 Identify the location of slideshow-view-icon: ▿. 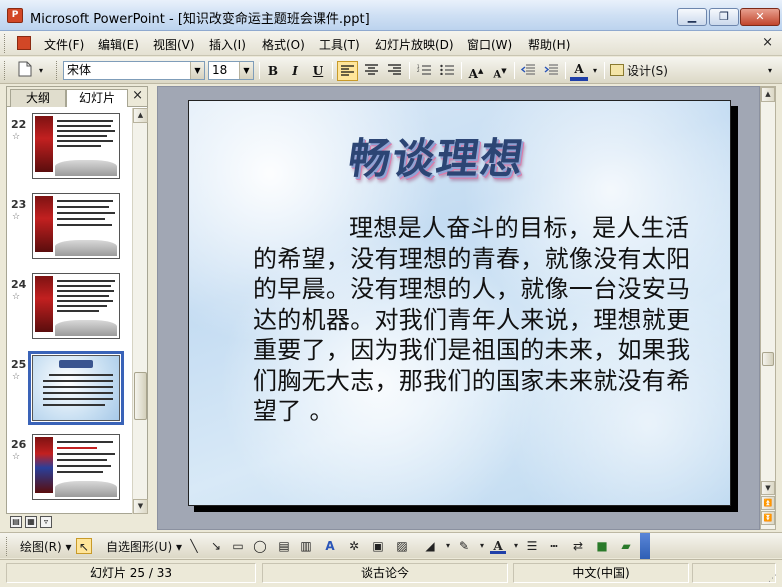
(46, 522).